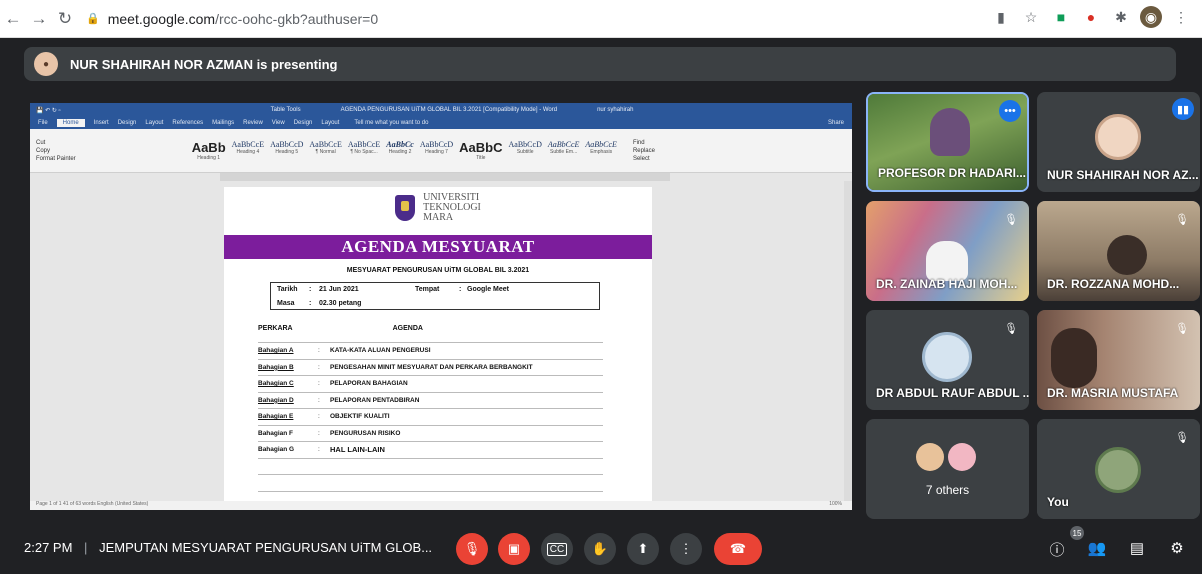  Describe the element at coordinates (430, 401) in the screenshot. I see `table-row: Bahagian D: PELAPORAN PENTADBIRAN` at that location.